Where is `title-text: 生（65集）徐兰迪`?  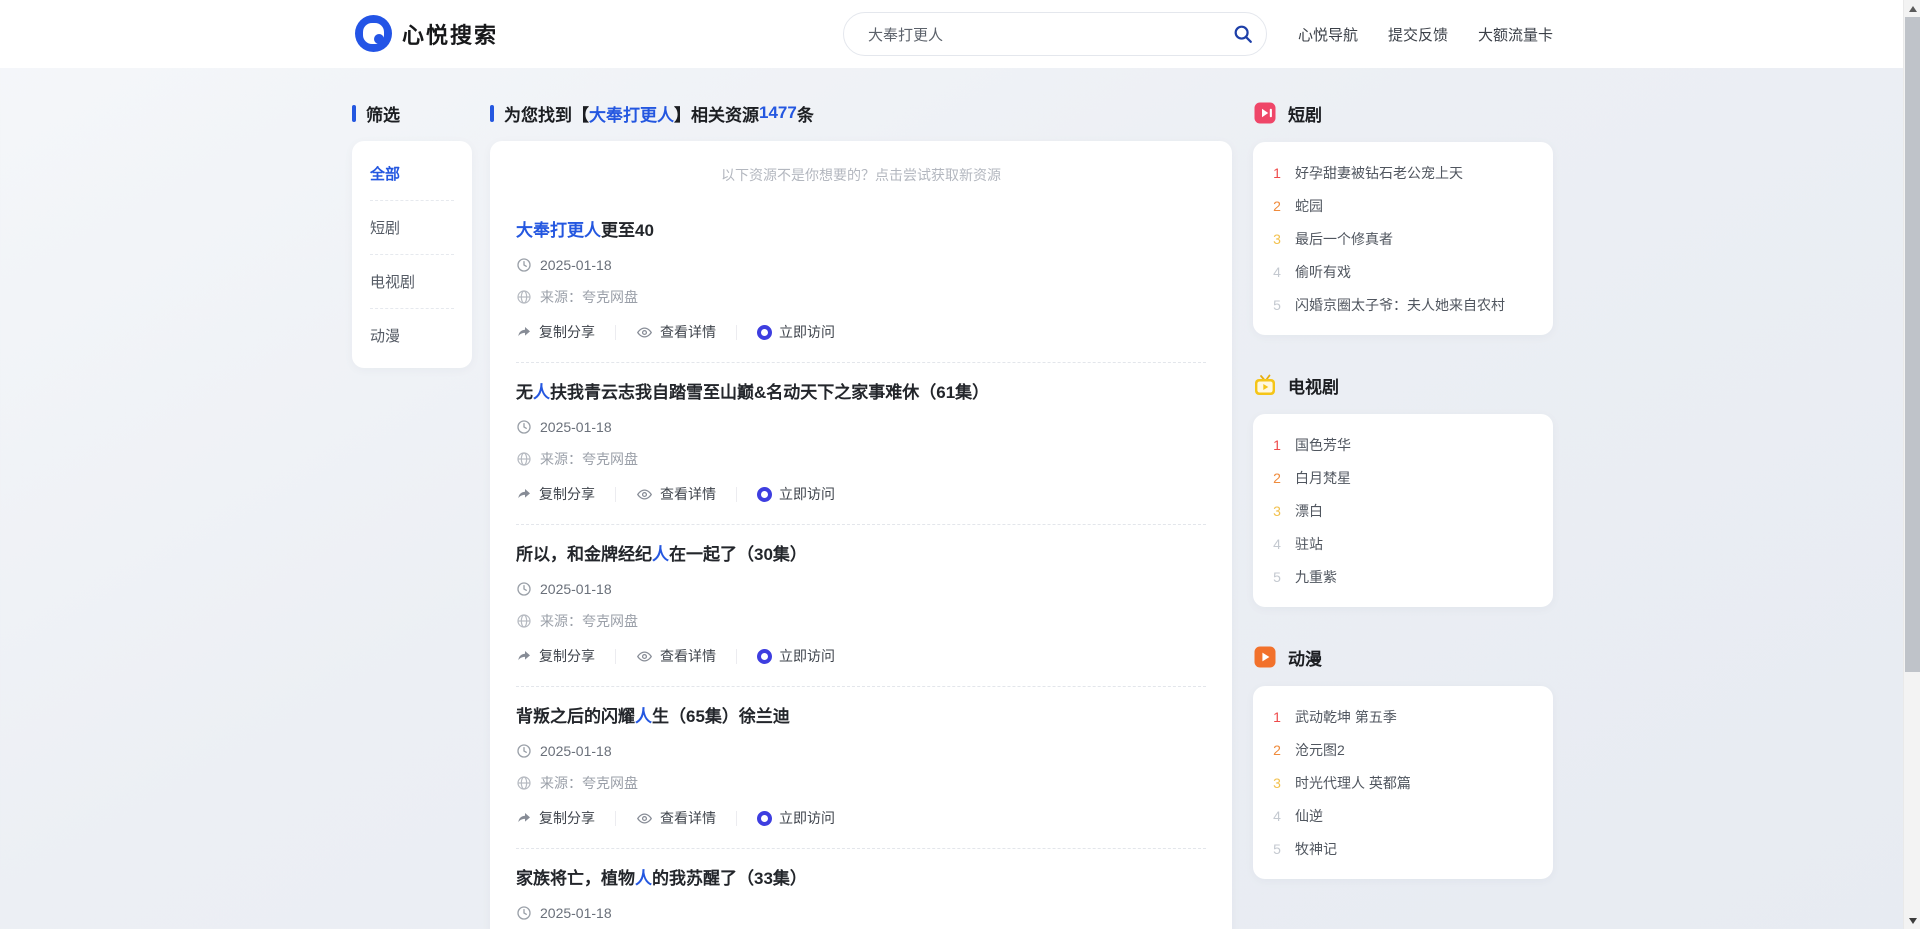
title-text: 生（65集）徐兰迪 is located at coordinates (721, 716).